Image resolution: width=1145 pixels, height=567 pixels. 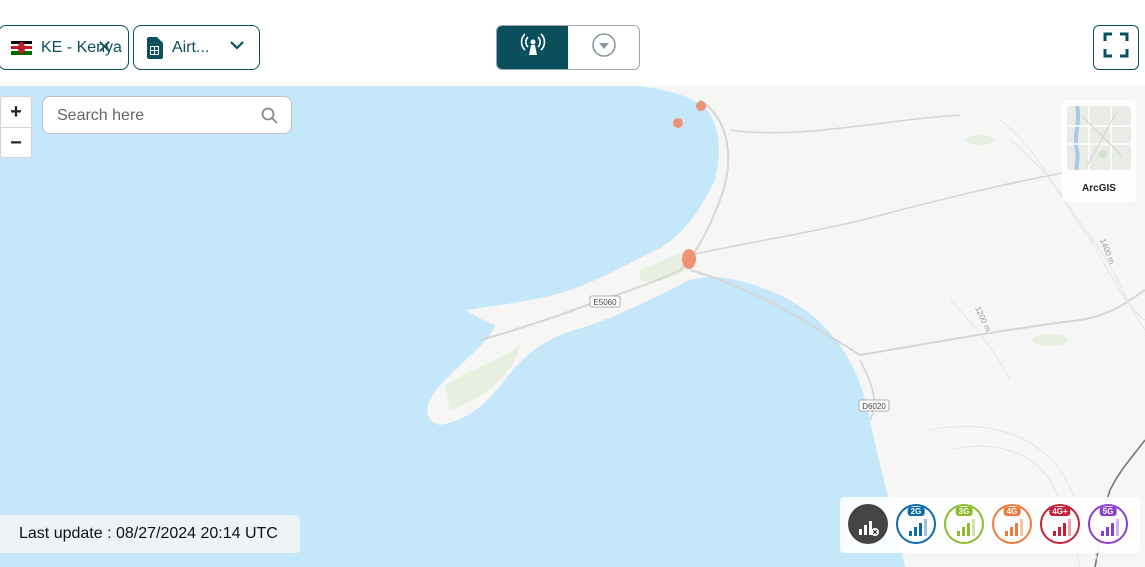 I want to click on search-input, so click(x=157, y=116).